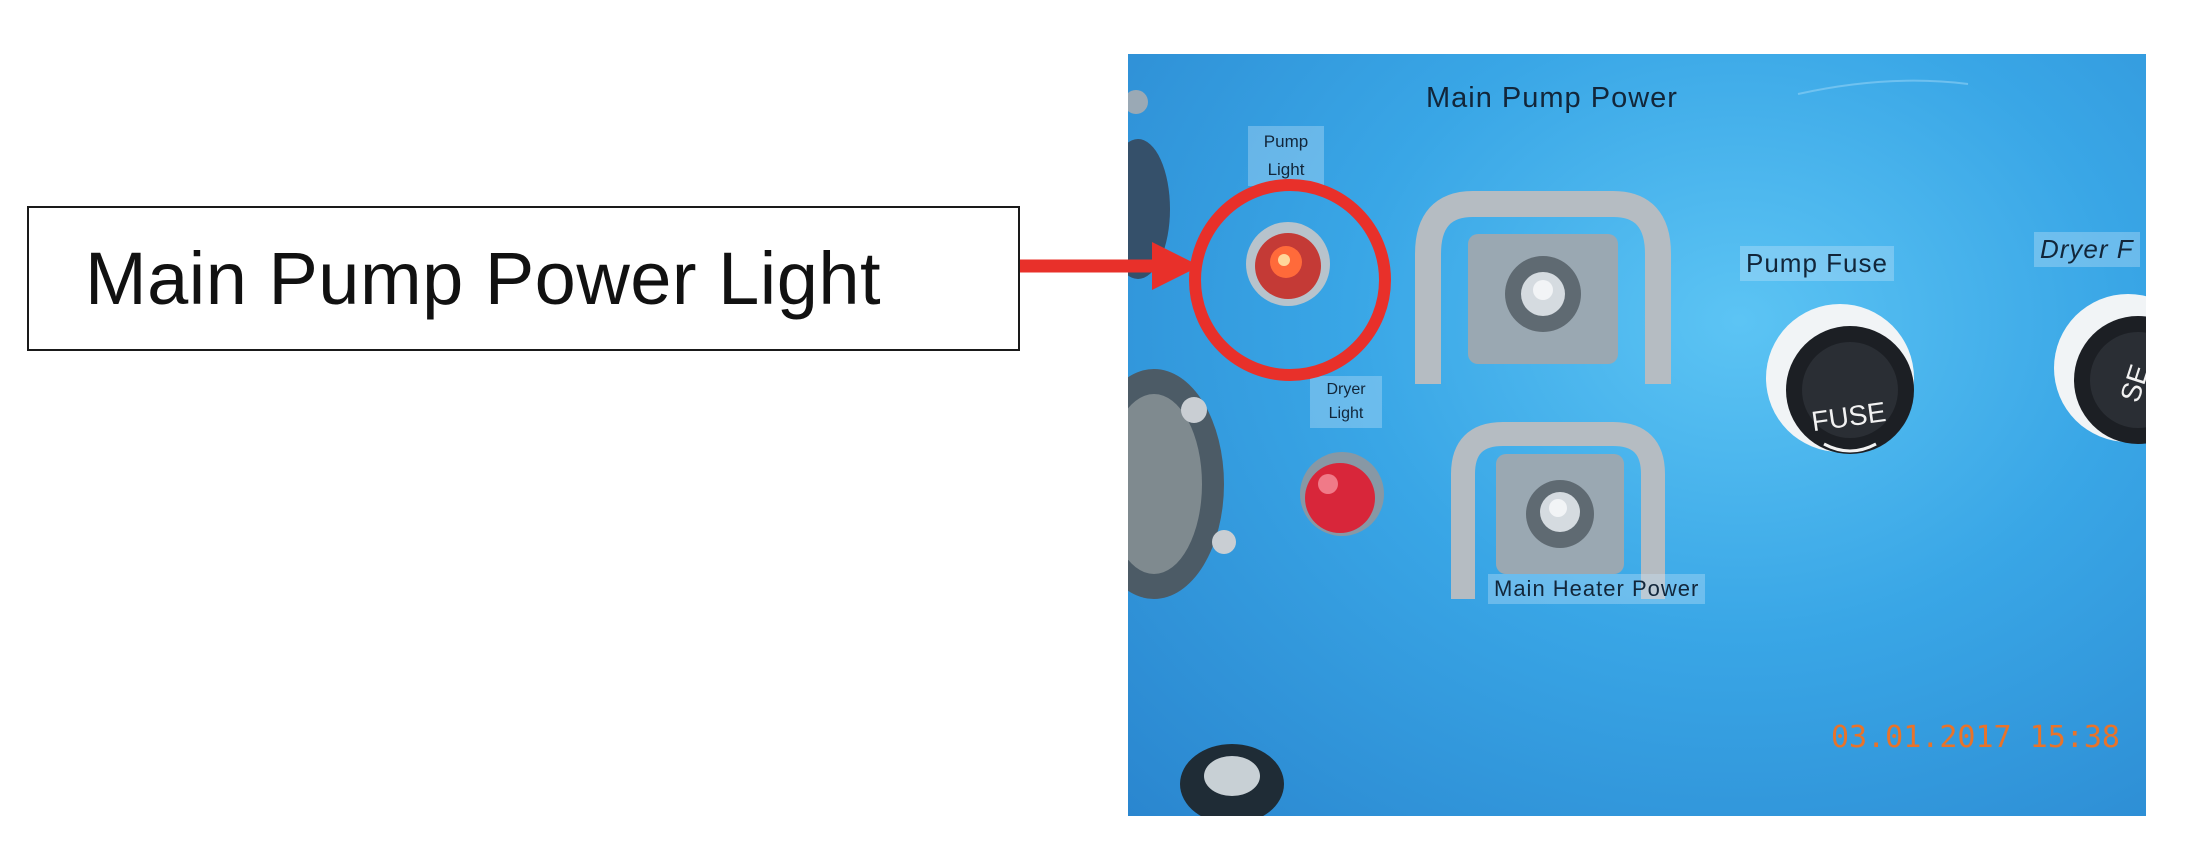  Describe the element at coordinates (1290, 280) in the screenshot. I see `highlight-circle` at that location.